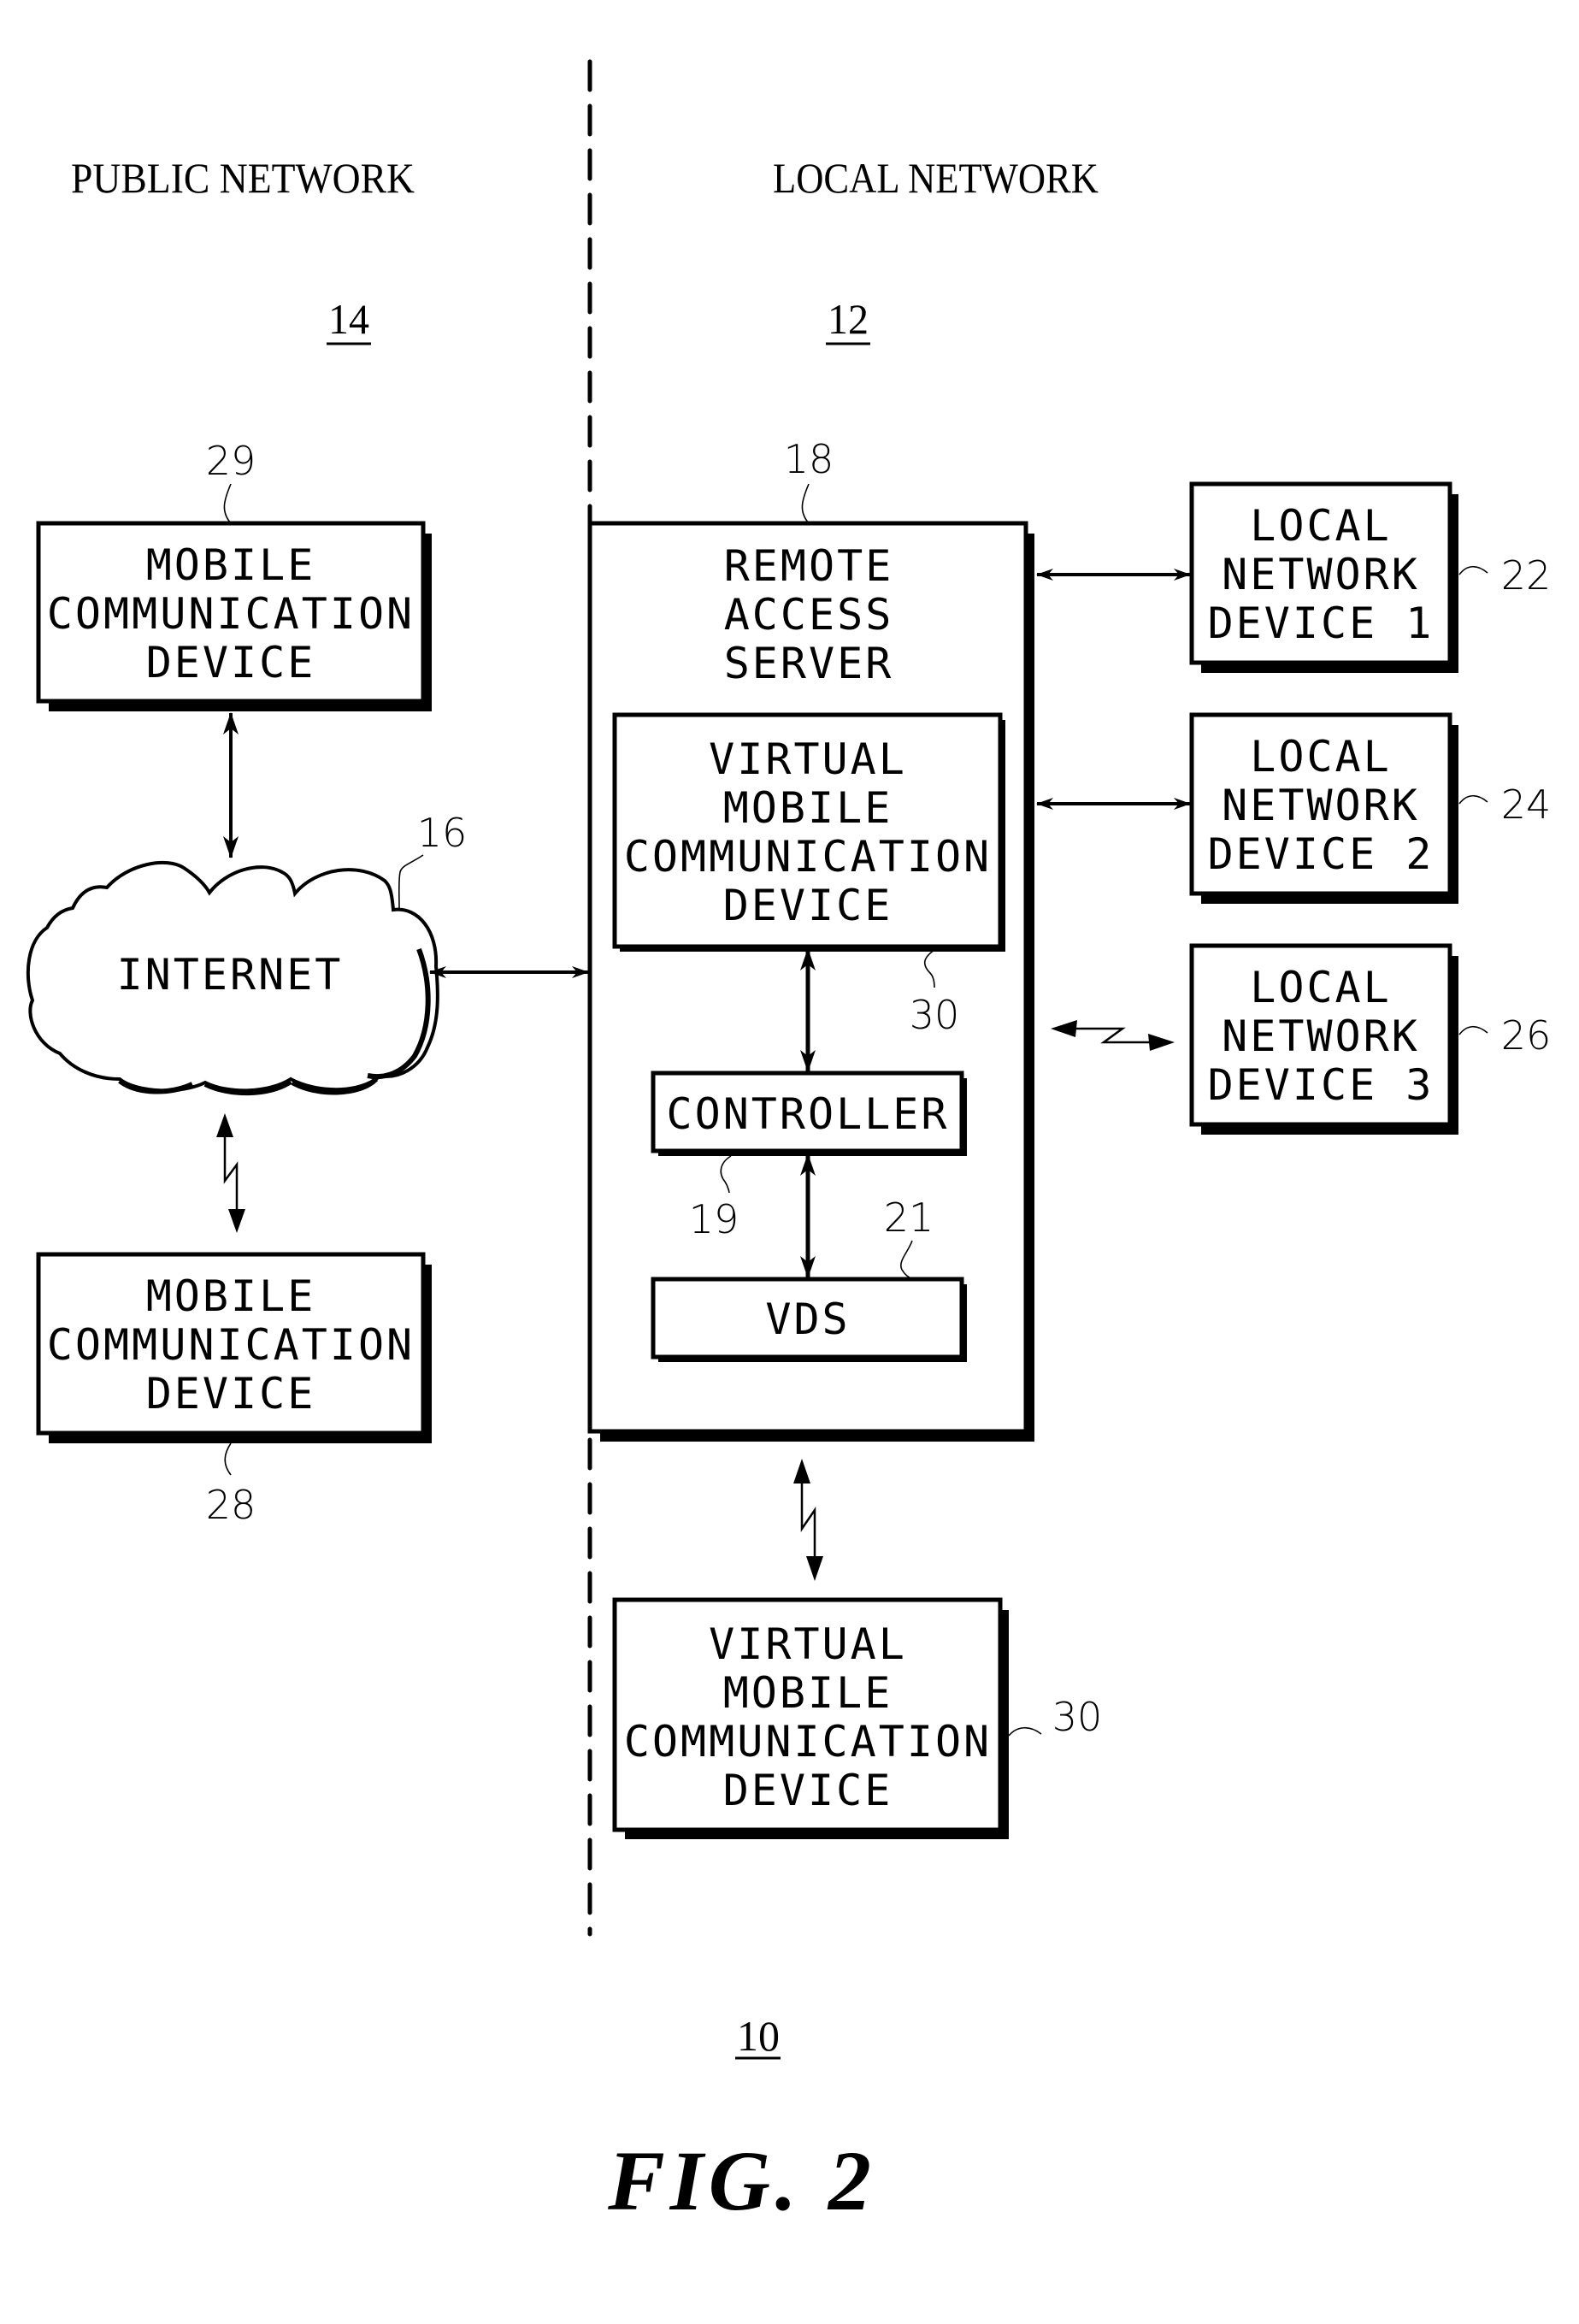 This screenshot has height=2324, width=1579. I want to click on system-ref: 10, so click(759, 2036).